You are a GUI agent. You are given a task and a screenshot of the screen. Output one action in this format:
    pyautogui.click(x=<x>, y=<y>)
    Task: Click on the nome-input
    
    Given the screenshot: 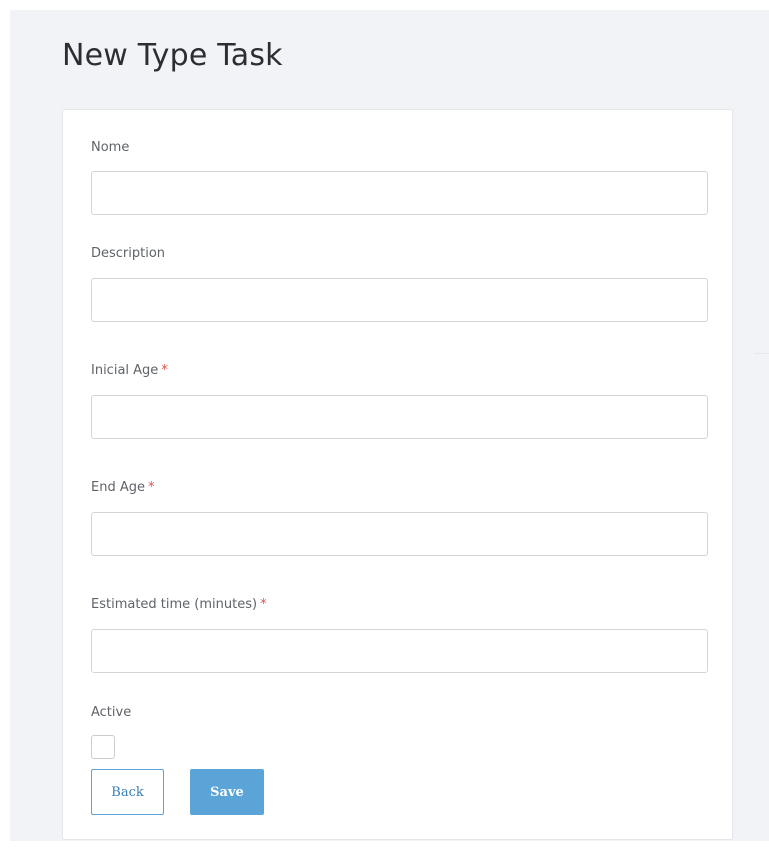 What is the action you would take?
    pyautogui.click(x=399, y=193)
    